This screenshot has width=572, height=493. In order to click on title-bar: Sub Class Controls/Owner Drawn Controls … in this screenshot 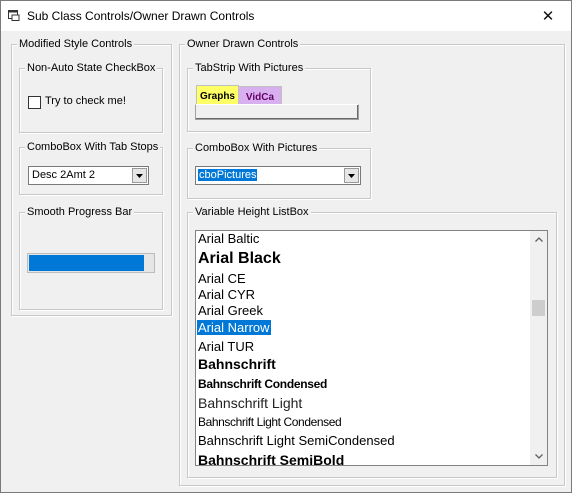, I will do `click(286, 16)`.